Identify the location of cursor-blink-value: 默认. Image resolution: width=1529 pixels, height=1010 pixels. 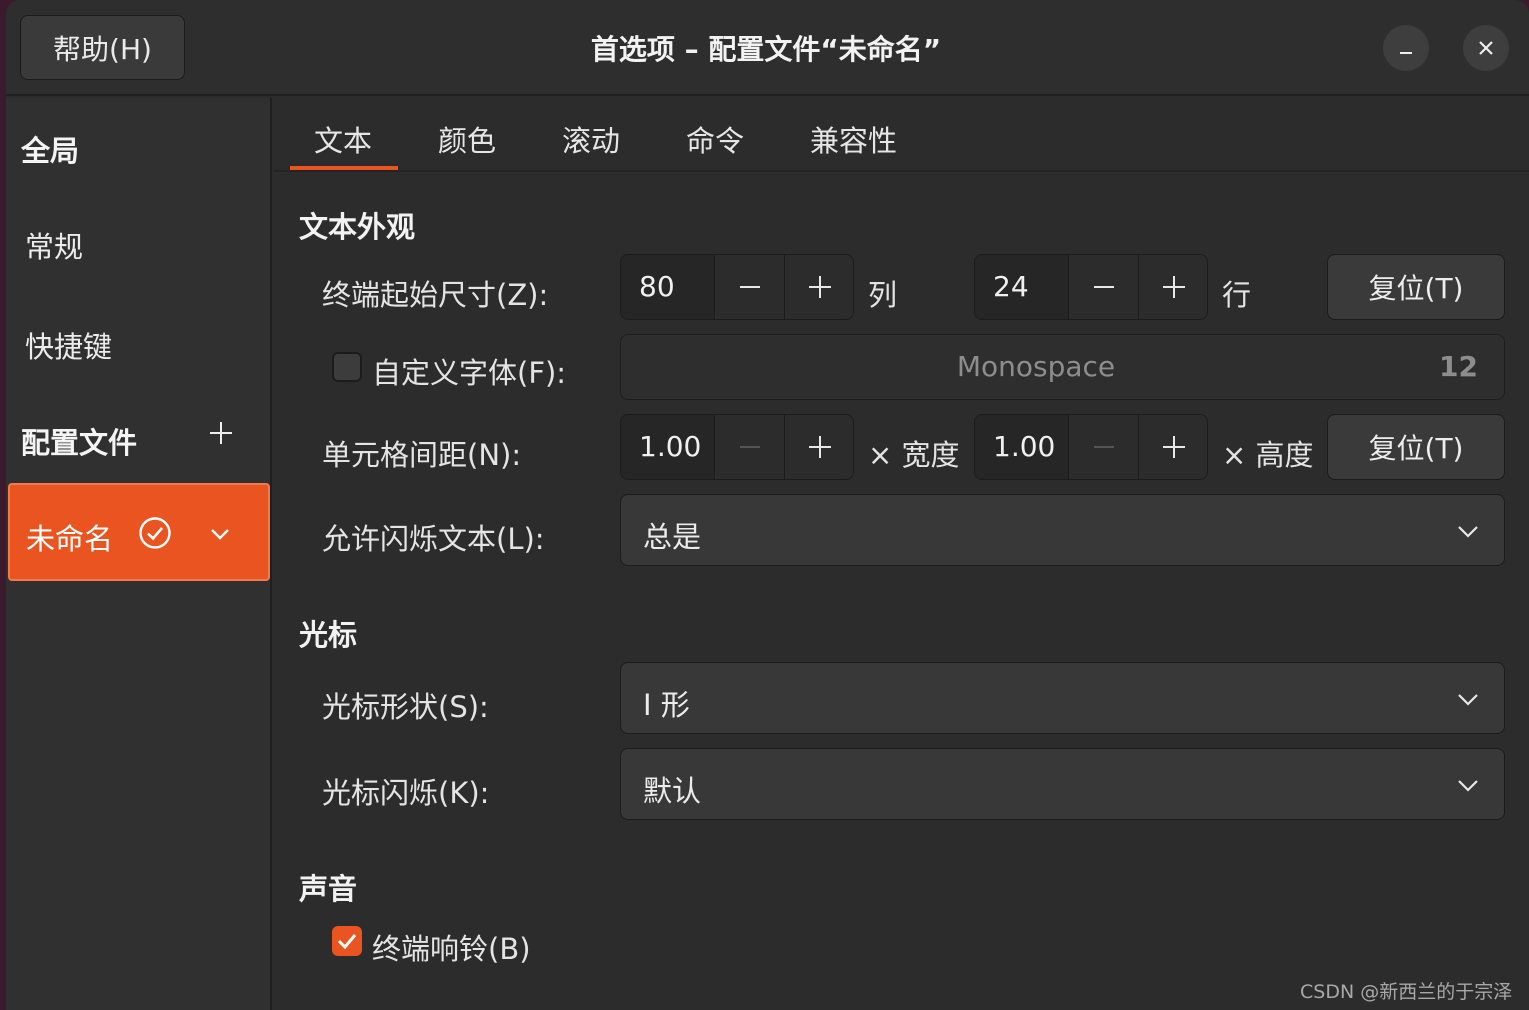
(672, 791).